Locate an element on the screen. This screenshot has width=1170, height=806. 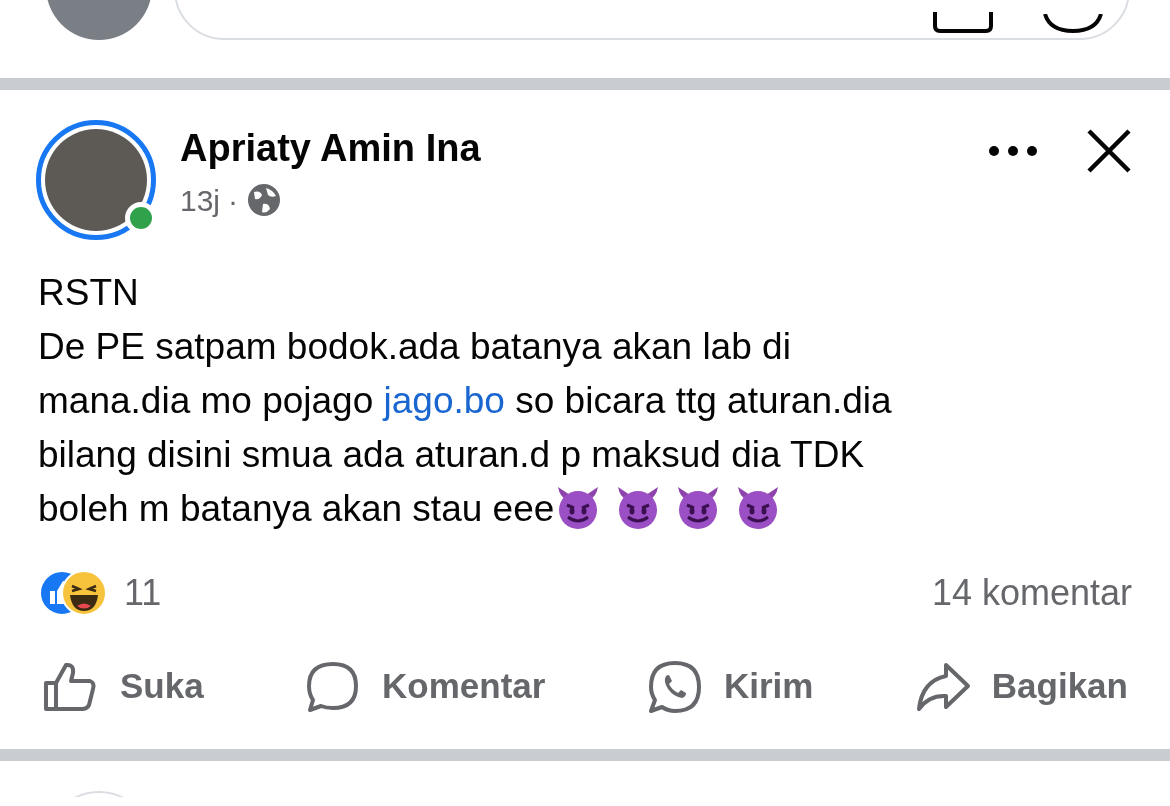
author-name: Apriaty Amin Ina is located at coordinates (584, 149).